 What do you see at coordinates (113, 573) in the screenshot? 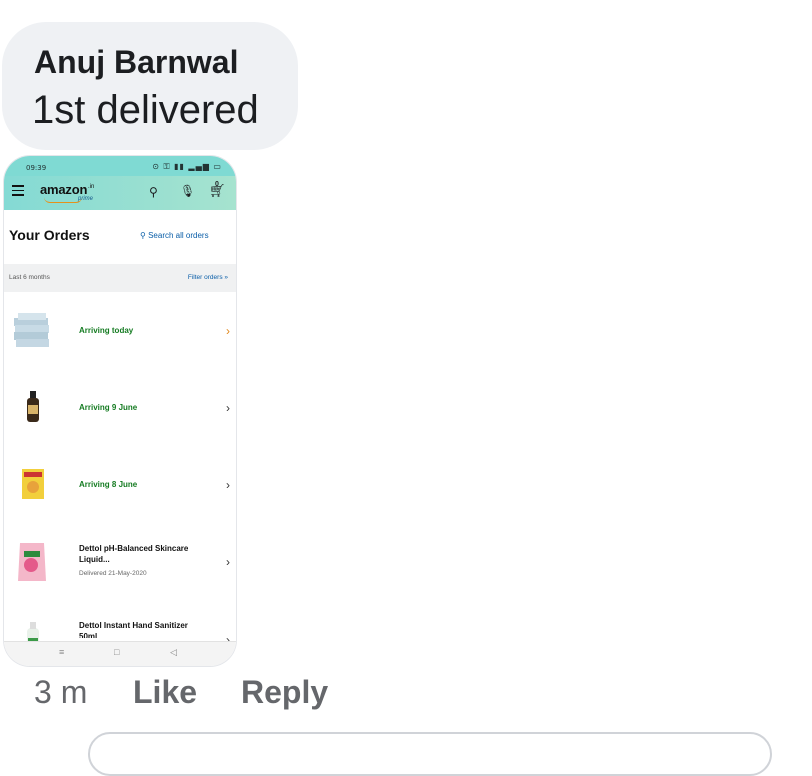
I see `order-delivered-date: Delivered 21-May-2020` at bounding box center [113, 573].